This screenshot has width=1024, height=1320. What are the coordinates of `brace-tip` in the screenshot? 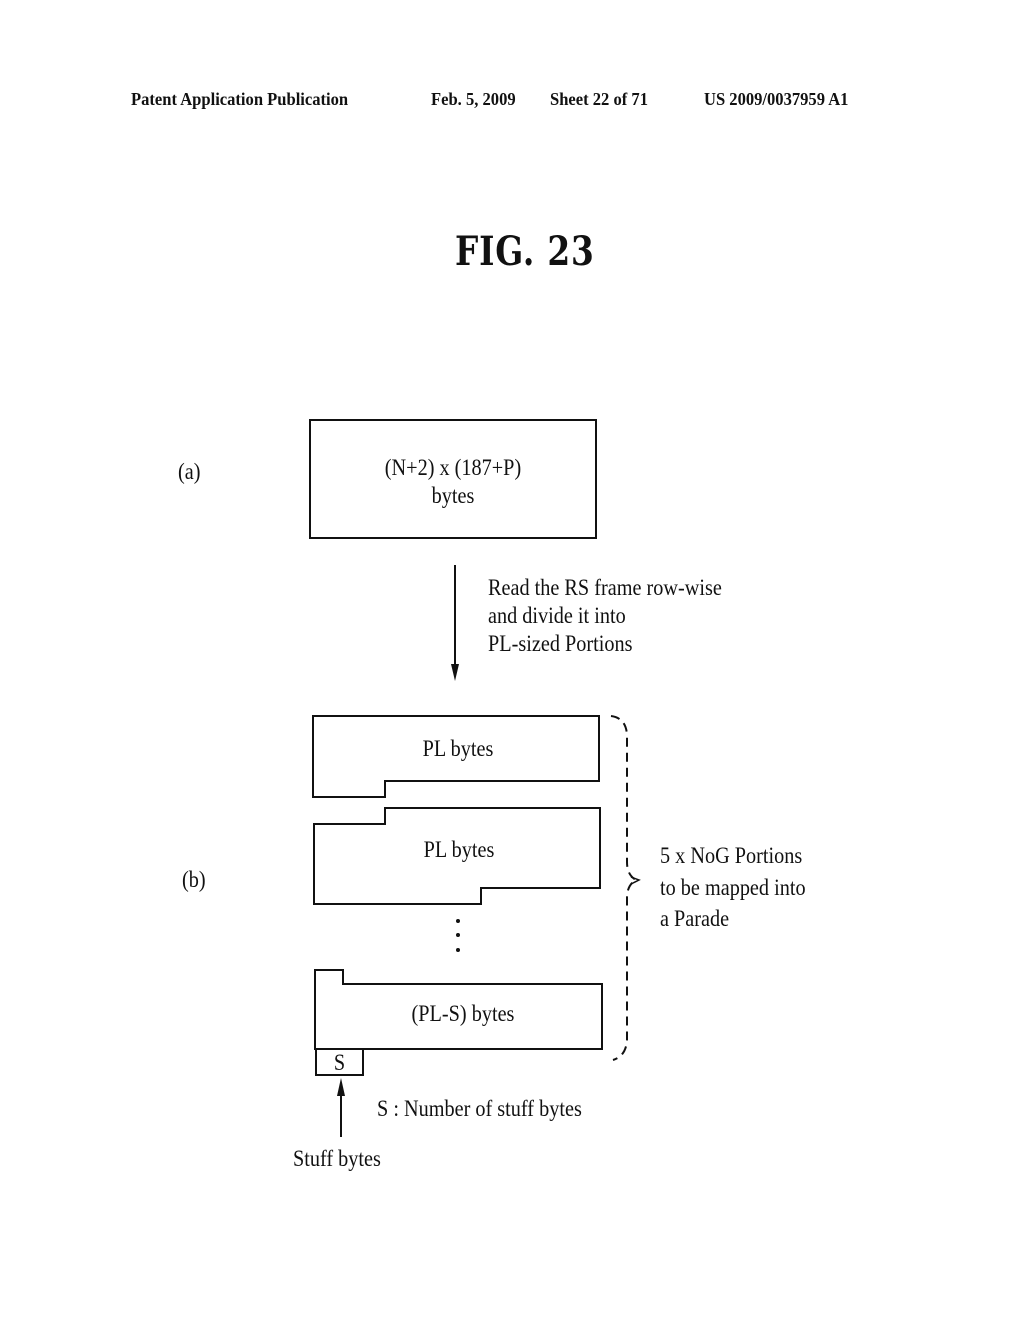 It's located at (635, 880).